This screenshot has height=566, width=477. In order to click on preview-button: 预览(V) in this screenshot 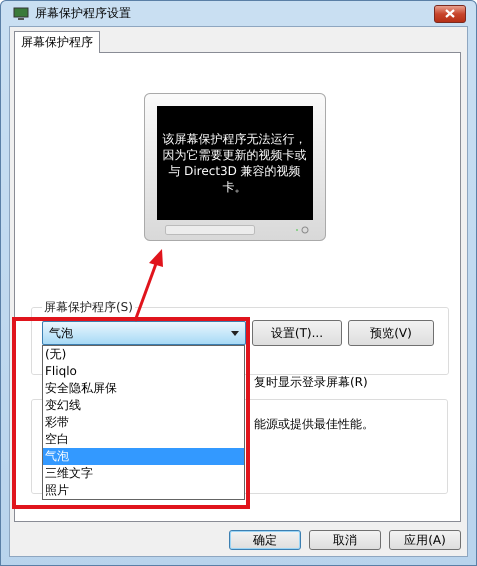, I will do `click(391, 333)`.